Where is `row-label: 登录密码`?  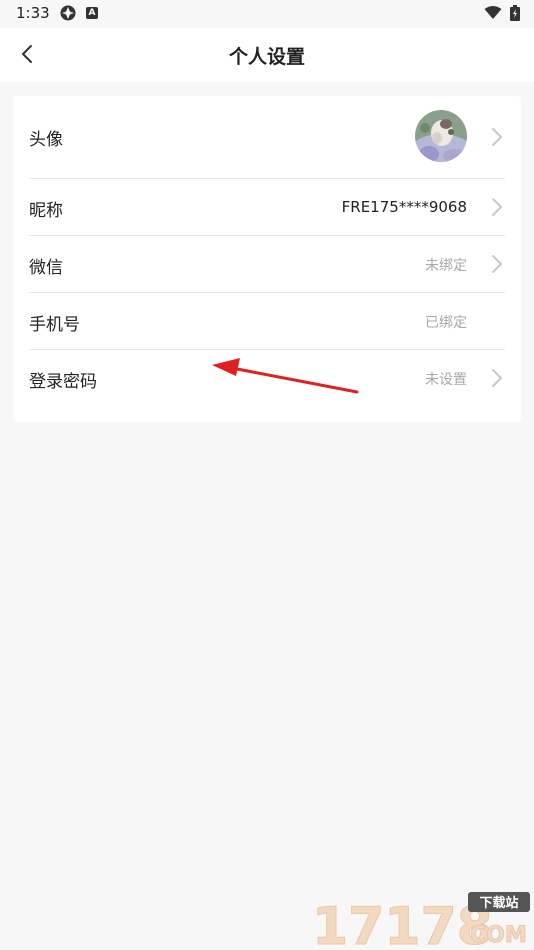 row-label: 登录密码 is located at coordinates (63, 382).